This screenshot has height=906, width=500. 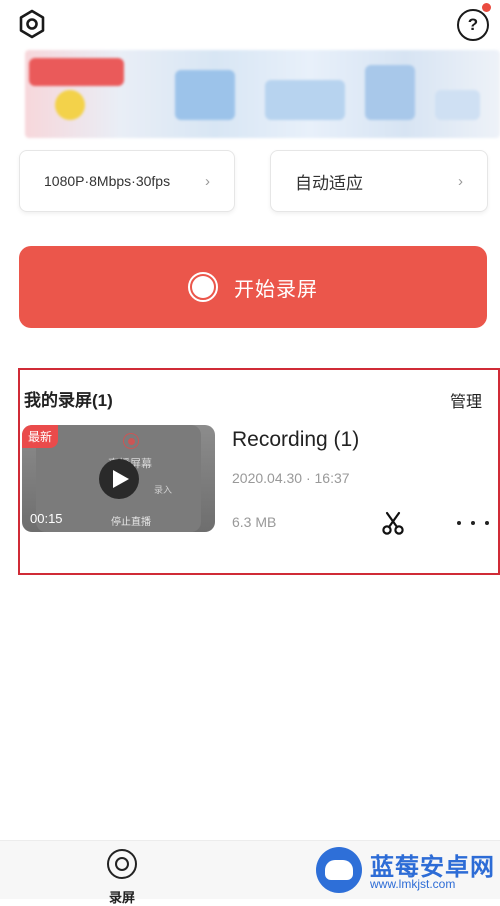 What do you see at coordinates (291, 478) in the screenshot?
I see `recording-date: 2020.04.30 · 16:37` at bounding box center [291, 478].